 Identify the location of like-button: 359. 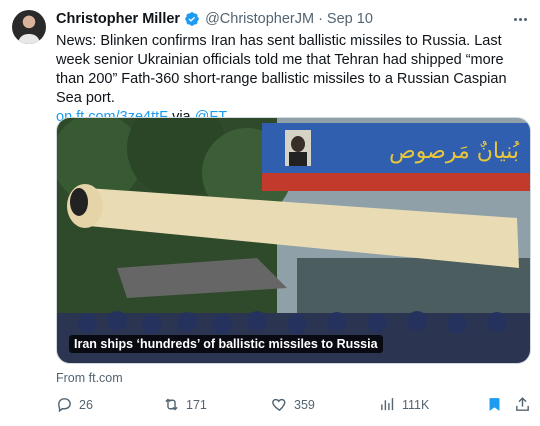
(293, 404).